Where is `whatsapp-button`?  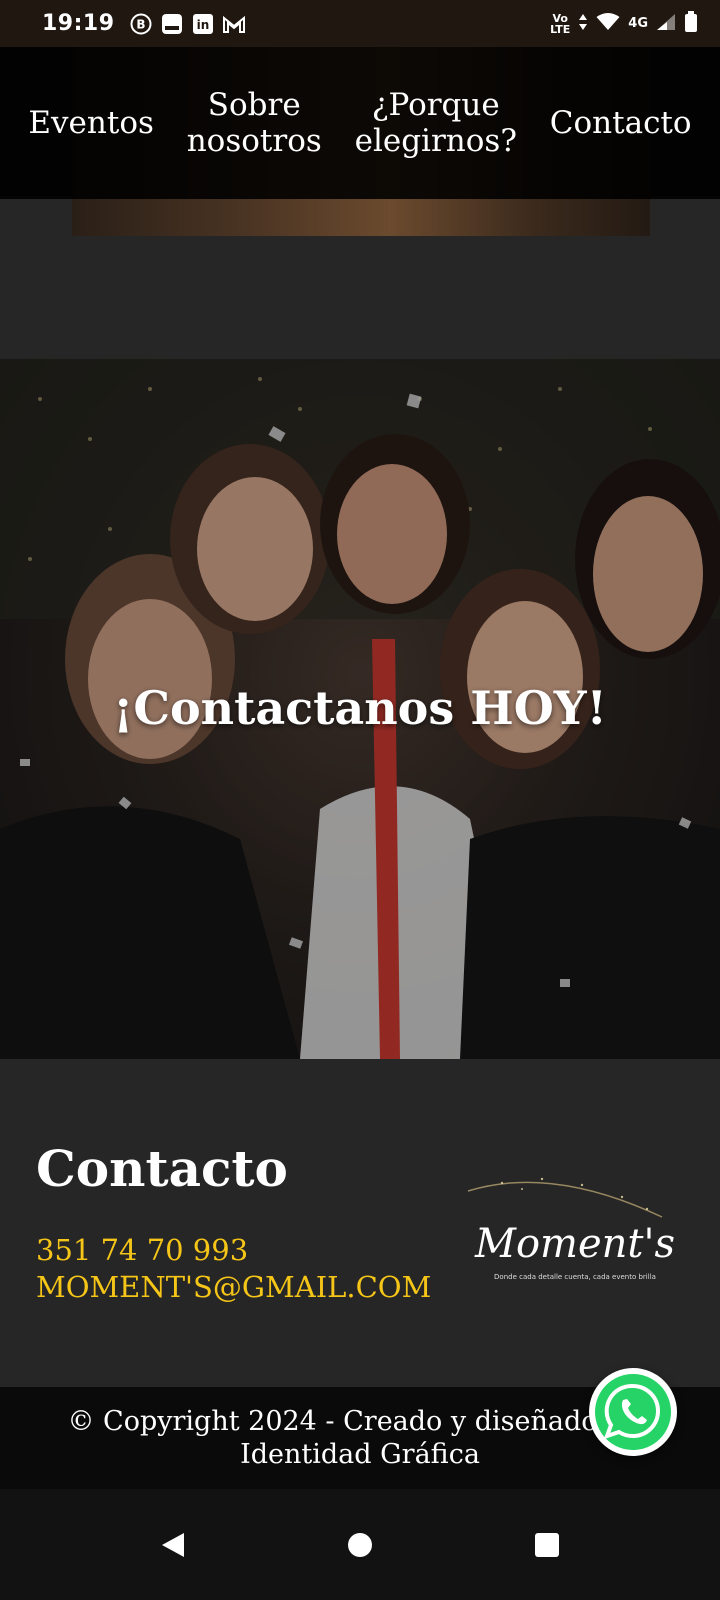 whatsapp-button is located at coordinates (633, 1412).